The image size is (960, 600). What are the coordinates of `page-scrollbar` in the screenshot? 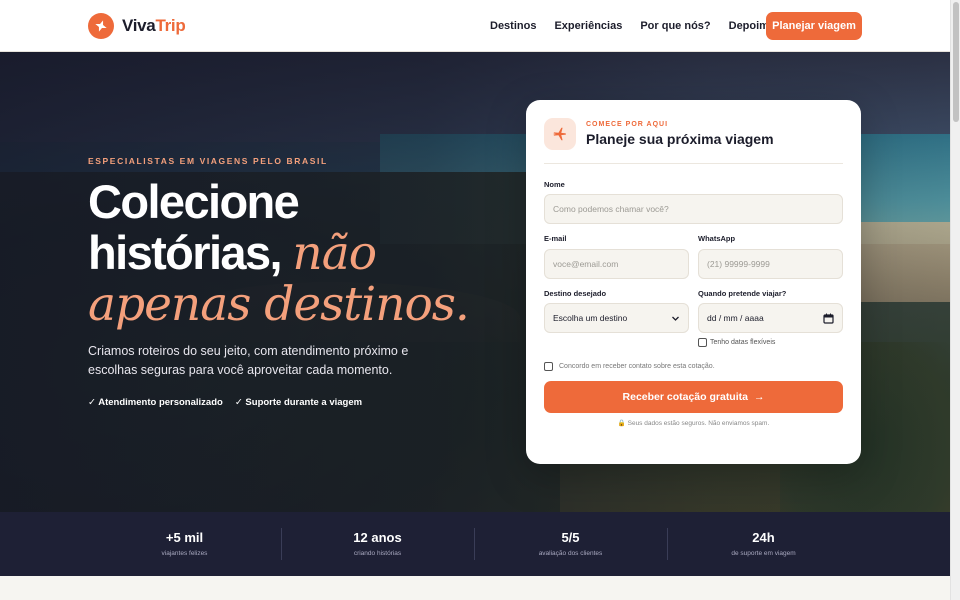 It's located at (955, 300).